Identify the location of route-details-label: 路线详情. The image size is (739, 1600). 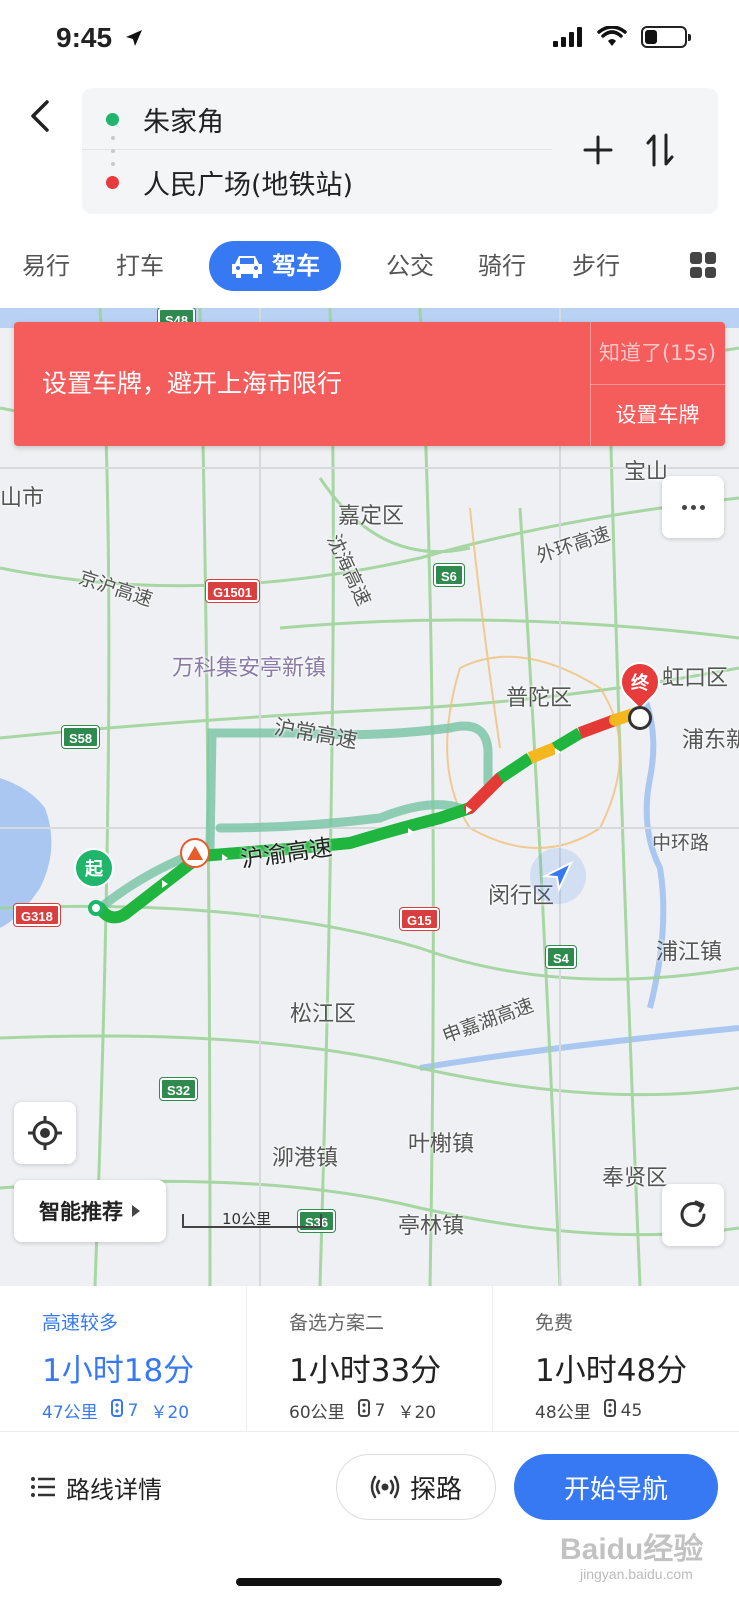
(114, 1489).